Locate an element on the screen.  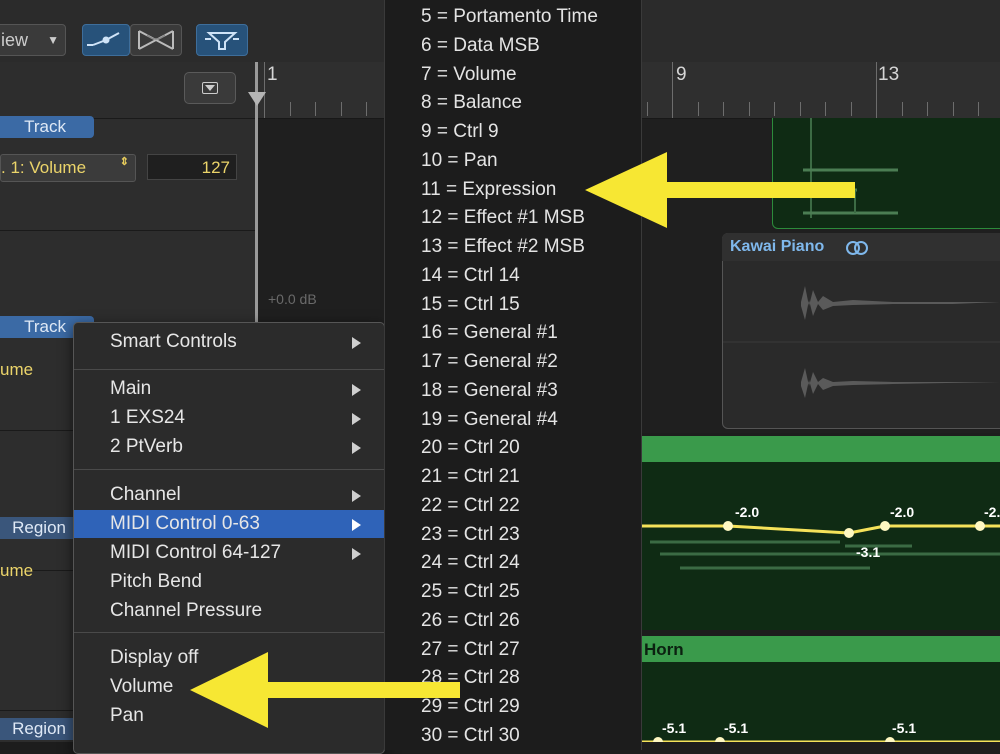
divider is located at coordinates (128, 230).